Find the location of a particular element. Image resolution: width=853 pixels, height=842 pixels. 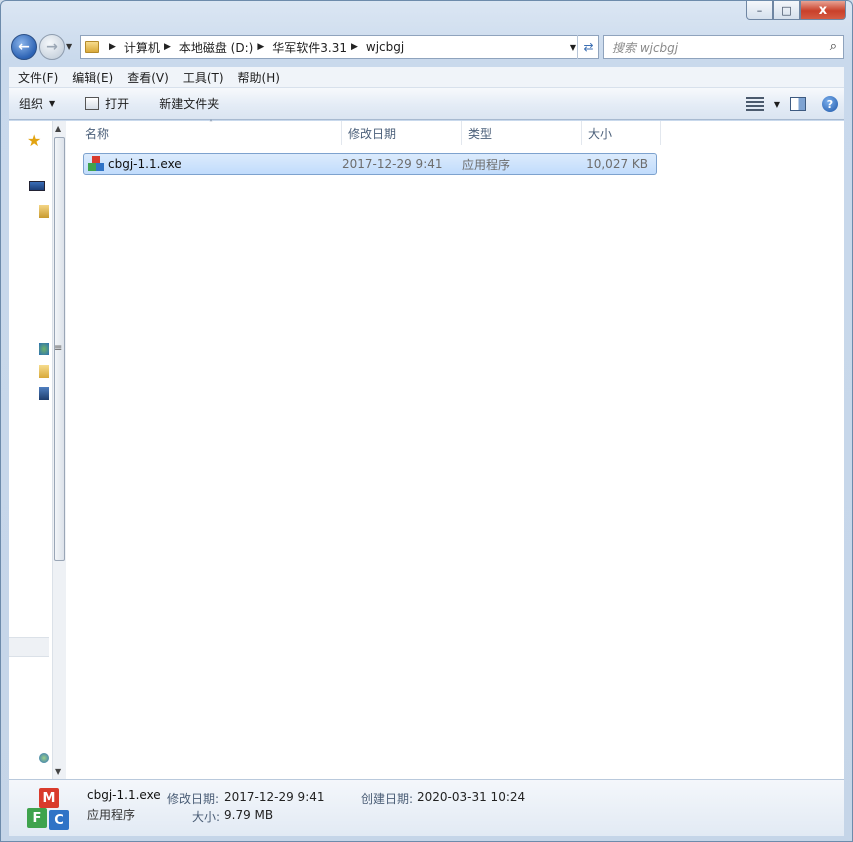

column-header-modified: 修改日期 is located at coordinates (402, 133).